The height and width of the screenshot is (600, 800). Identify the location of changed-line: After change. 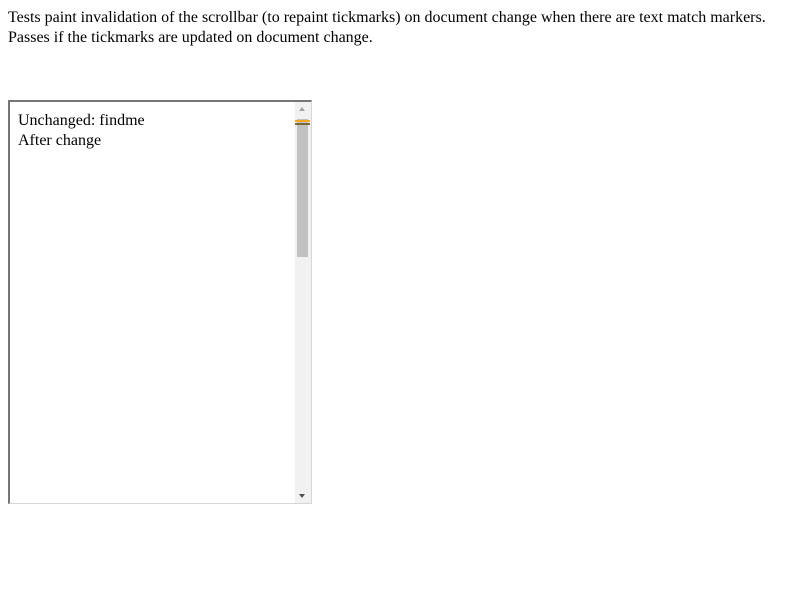
(60, 140).